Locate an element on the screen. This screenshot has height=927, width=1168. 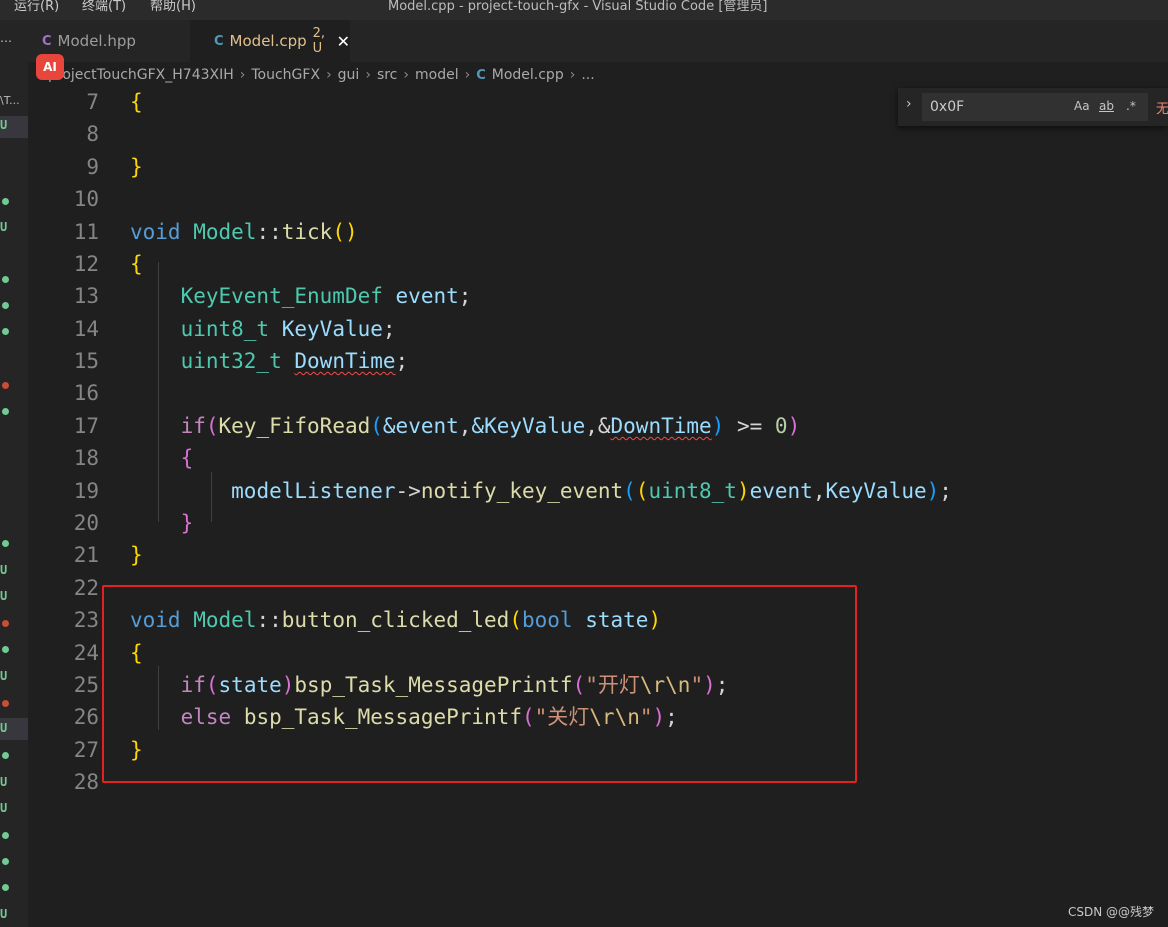
code-line: 14 uint8_t KeyValue; is located at coordinates (598, 329).